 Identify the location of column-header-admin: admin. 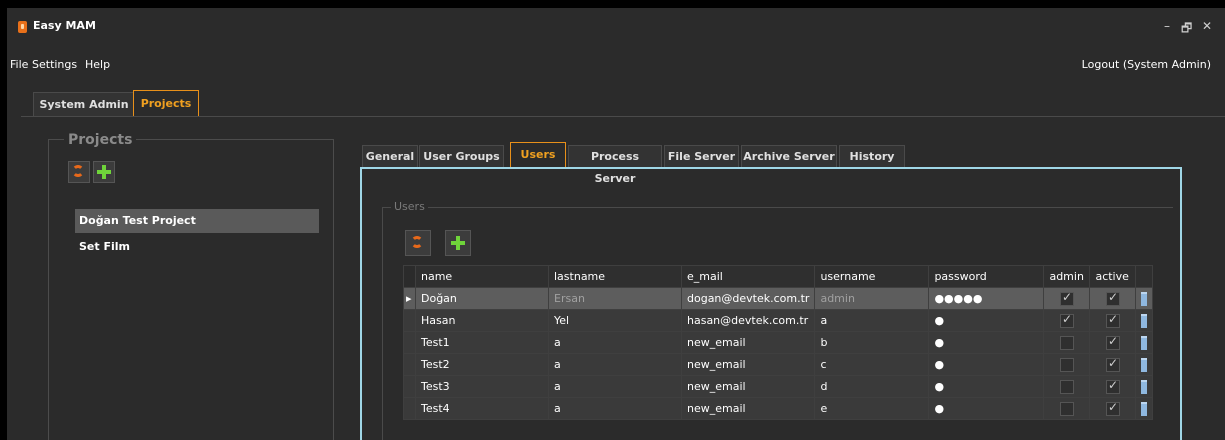
(1067, 276).